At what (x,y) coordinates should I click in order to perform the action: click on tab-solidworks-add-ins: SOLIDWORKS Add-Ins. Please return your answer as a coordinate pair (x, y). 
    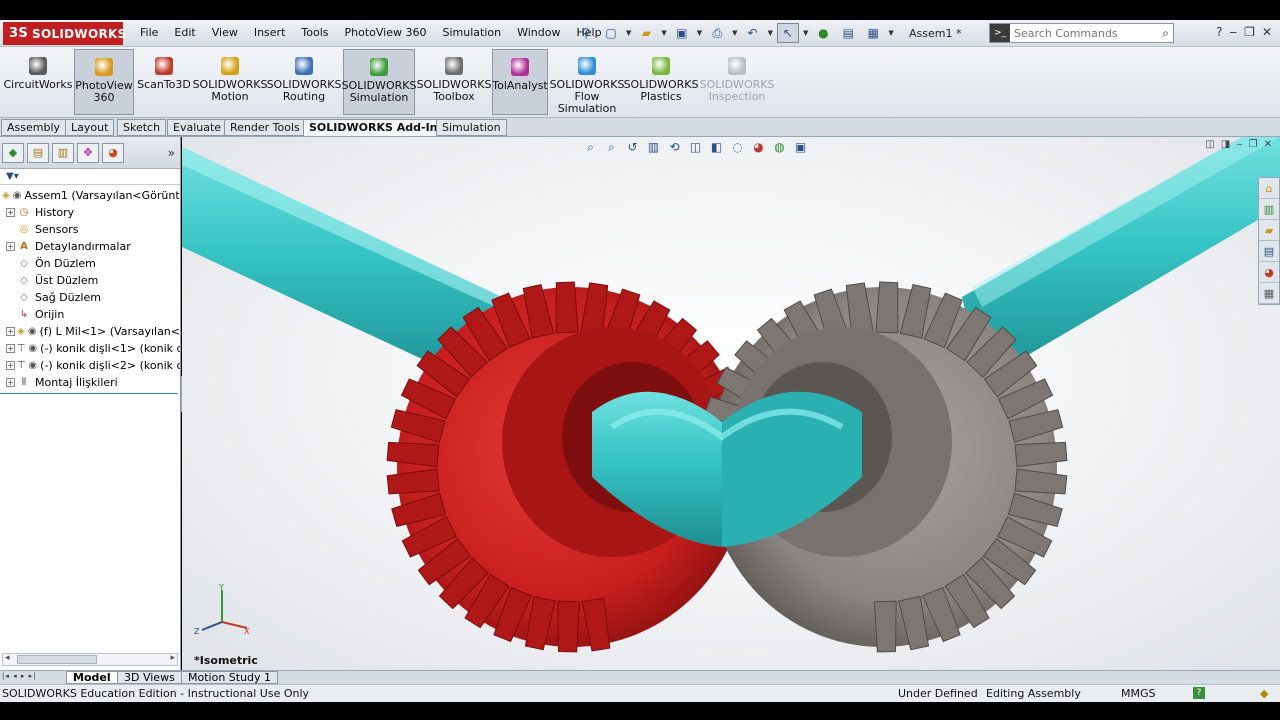
    Looking at the image, I should click on (377, 127).